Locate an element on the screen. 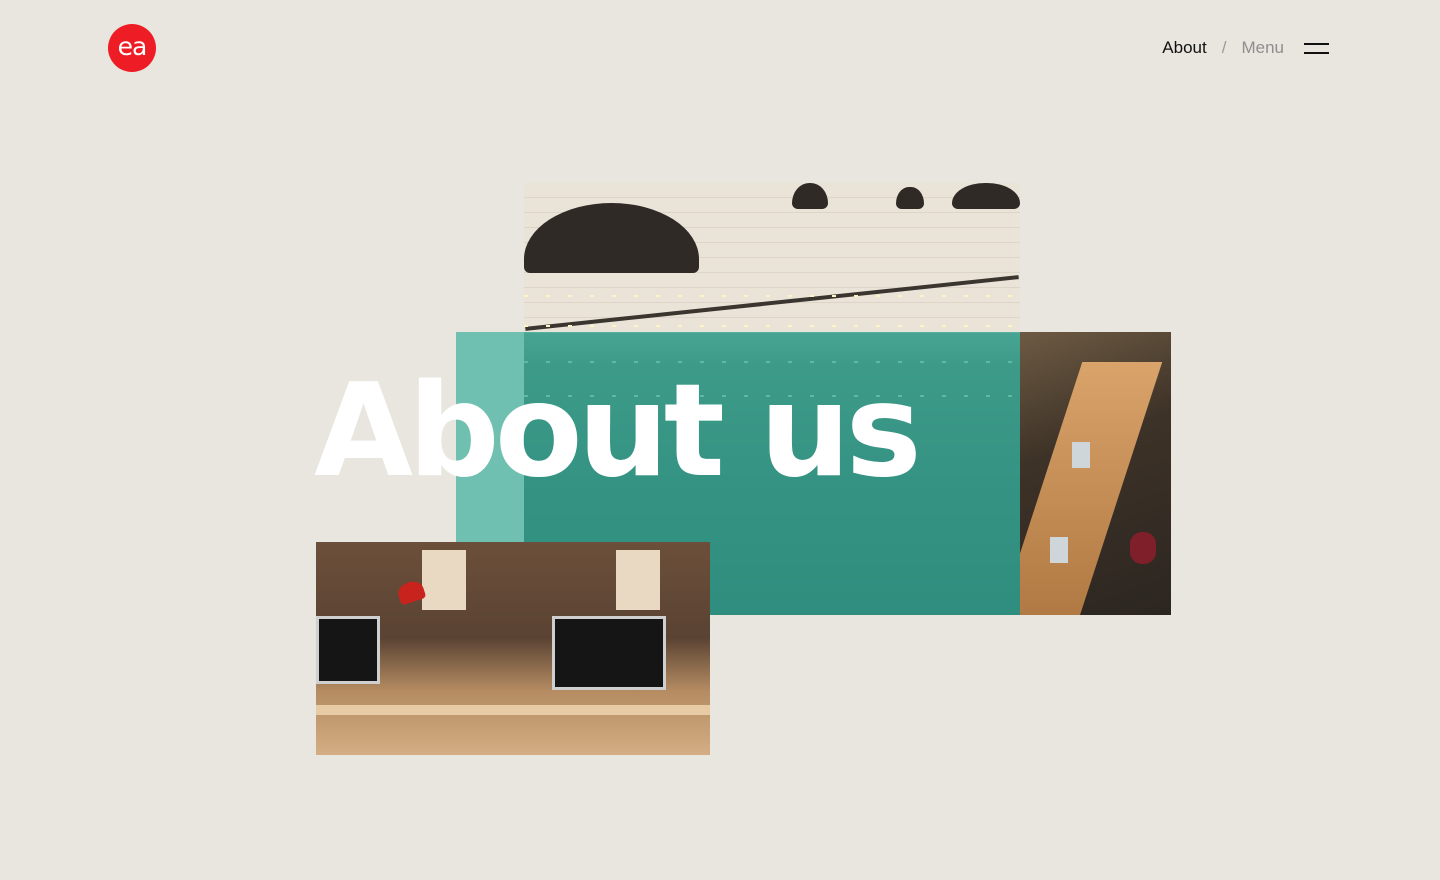 This screenshot has width=1440, height=880. menu-link: Menu is located at coordinates (1262, 48).